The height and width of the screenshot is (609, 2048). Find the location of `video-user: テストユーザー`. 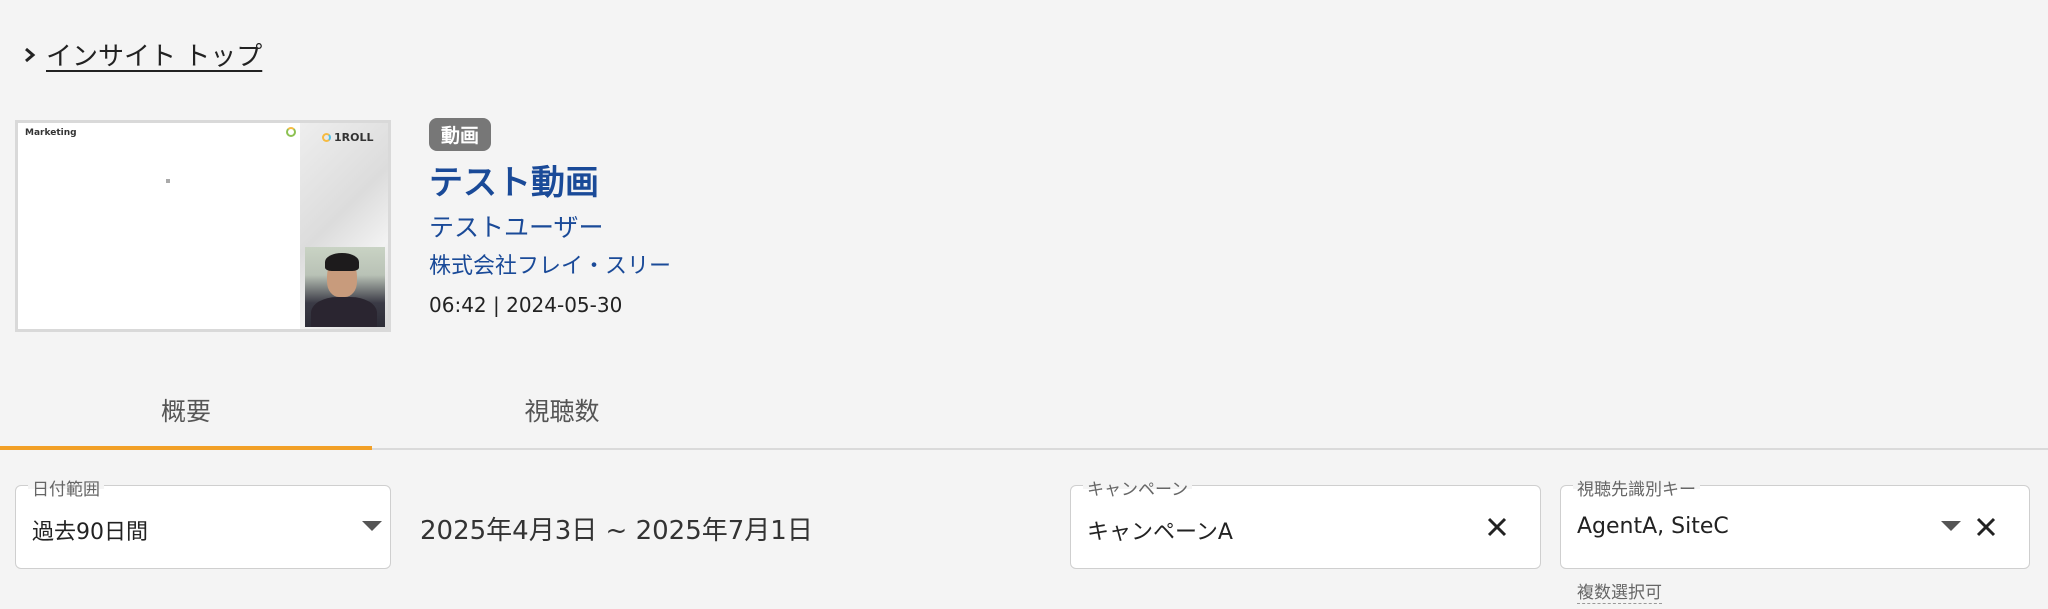

video-user: テストユーザー is located at coordinates (550, 228).